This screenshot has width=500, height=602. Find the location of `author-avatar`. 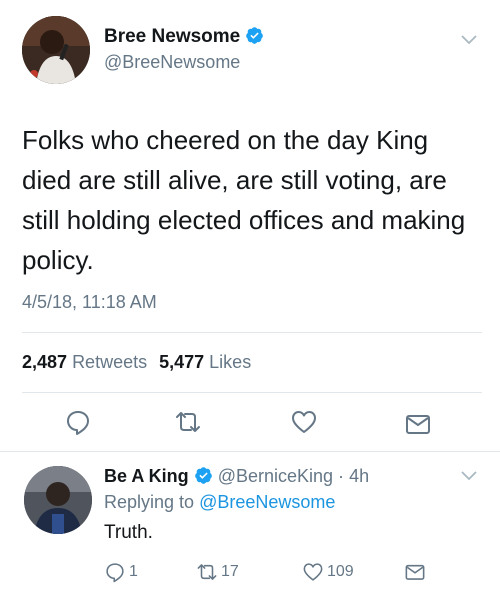

author-avatar is located at coordinates (56, 50).